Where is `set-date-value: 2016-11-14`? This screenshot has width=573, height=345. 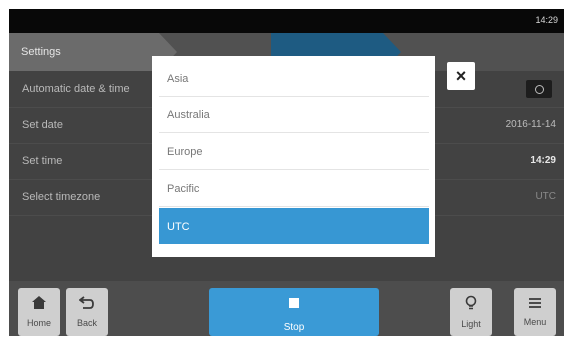
set-date-value: 2016-11-14 is located at coordinates (530, 124).